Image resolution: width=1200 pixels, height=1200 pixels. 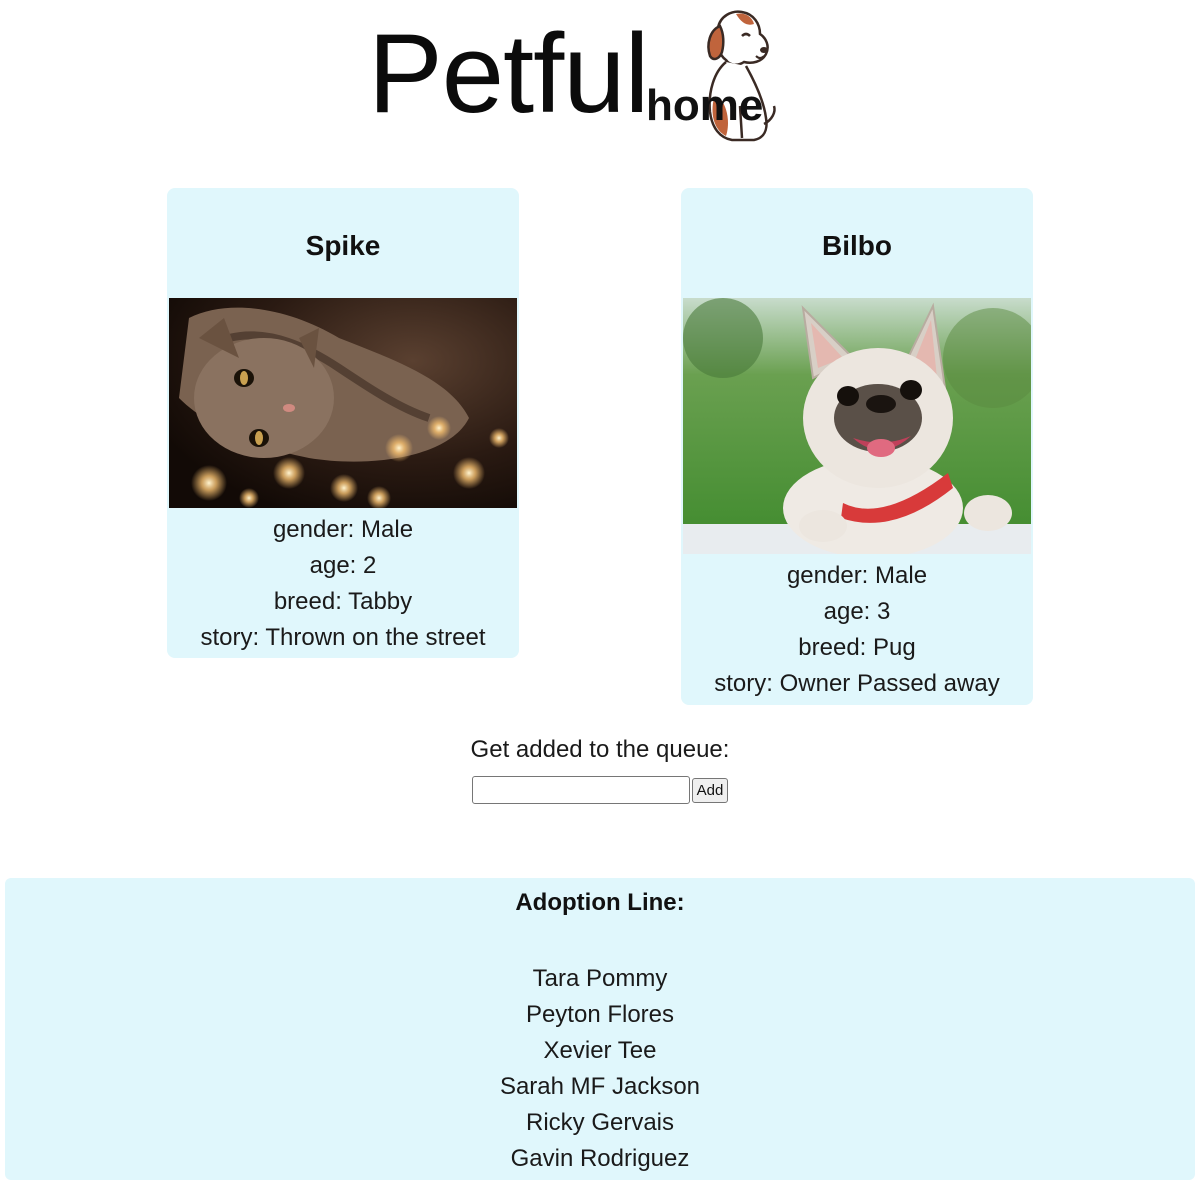 I want to click on list-item: Sarah MF Jackson, so click(x=600, y=1086).